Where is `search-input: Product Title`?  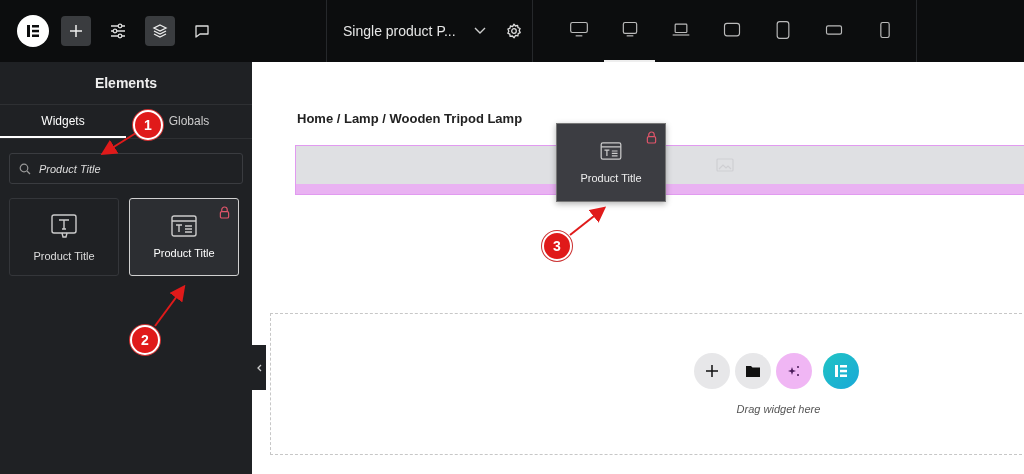
search-input: Product Title is located at coordinates (129, 168).